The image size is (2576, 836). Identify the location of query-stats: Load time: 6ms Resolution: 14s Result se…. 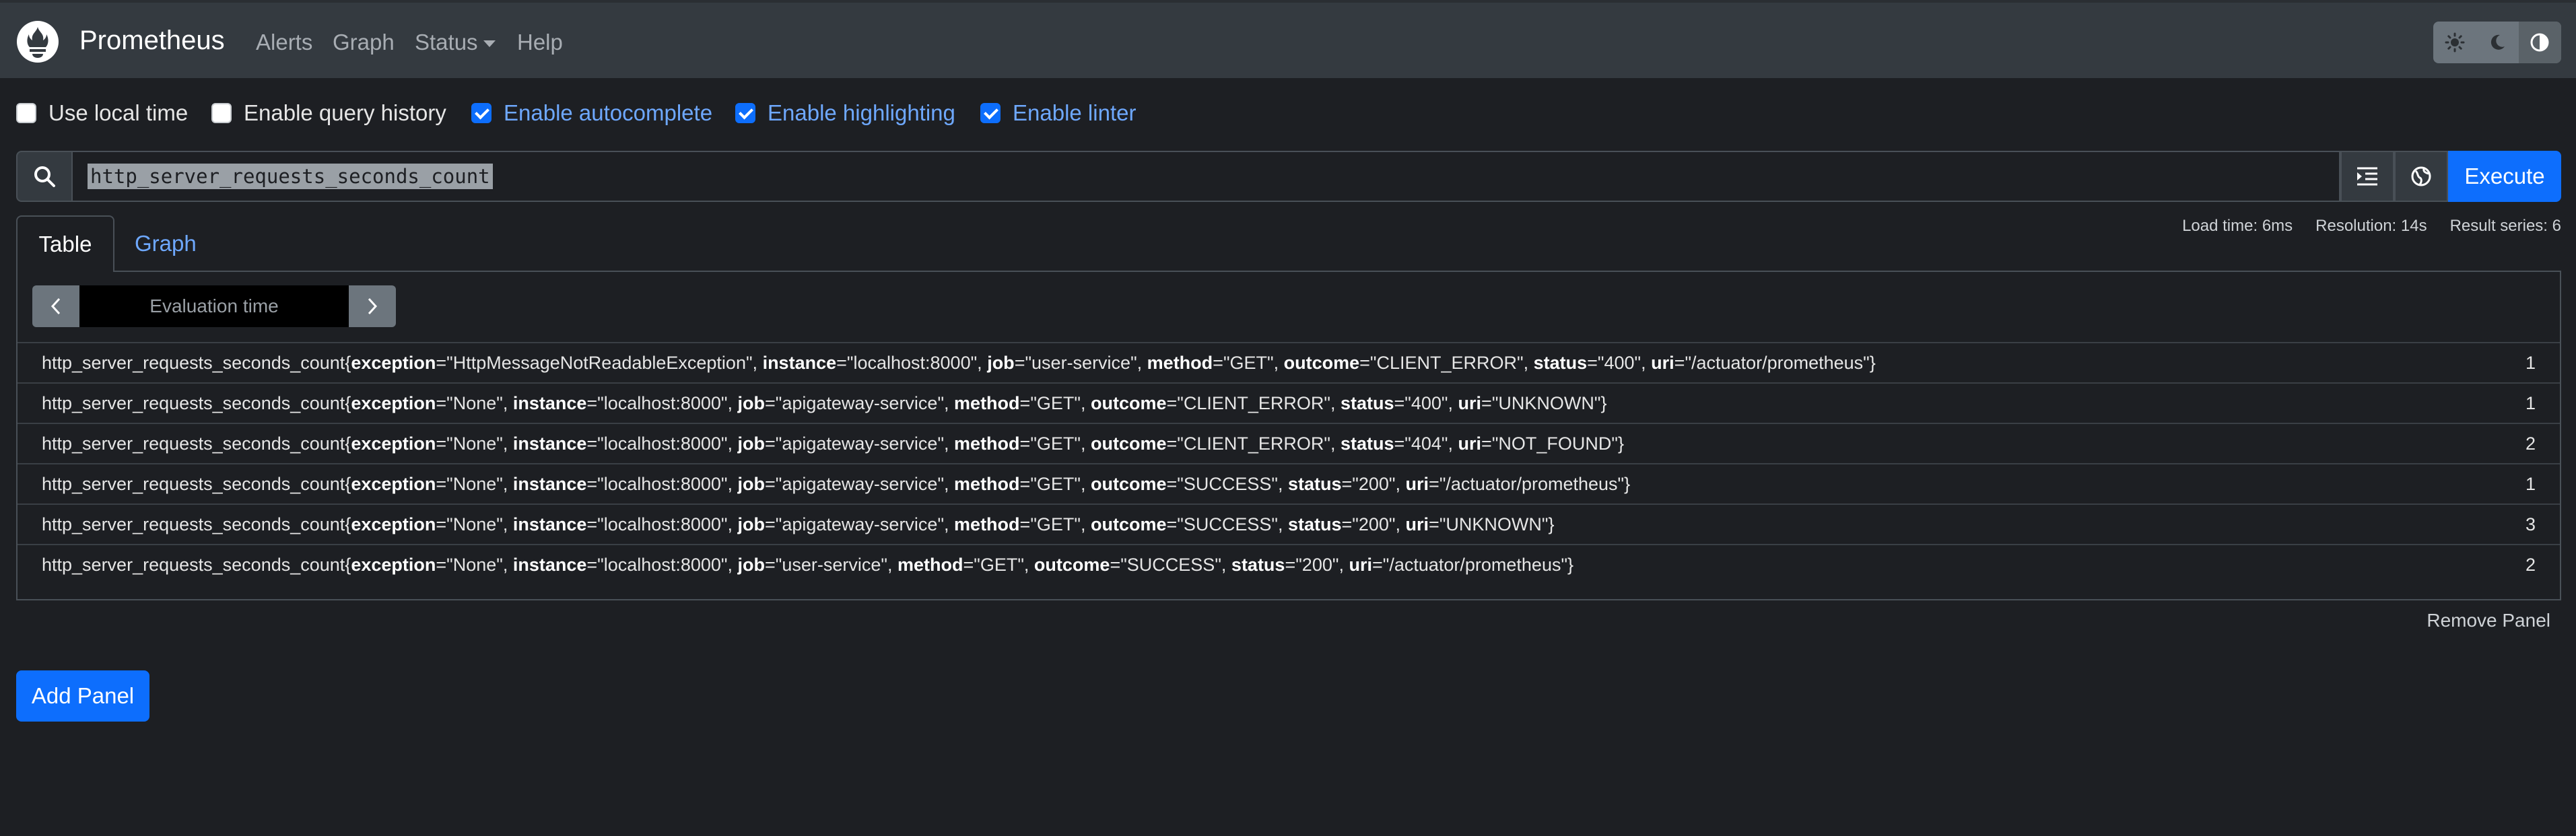
(2371, 226).